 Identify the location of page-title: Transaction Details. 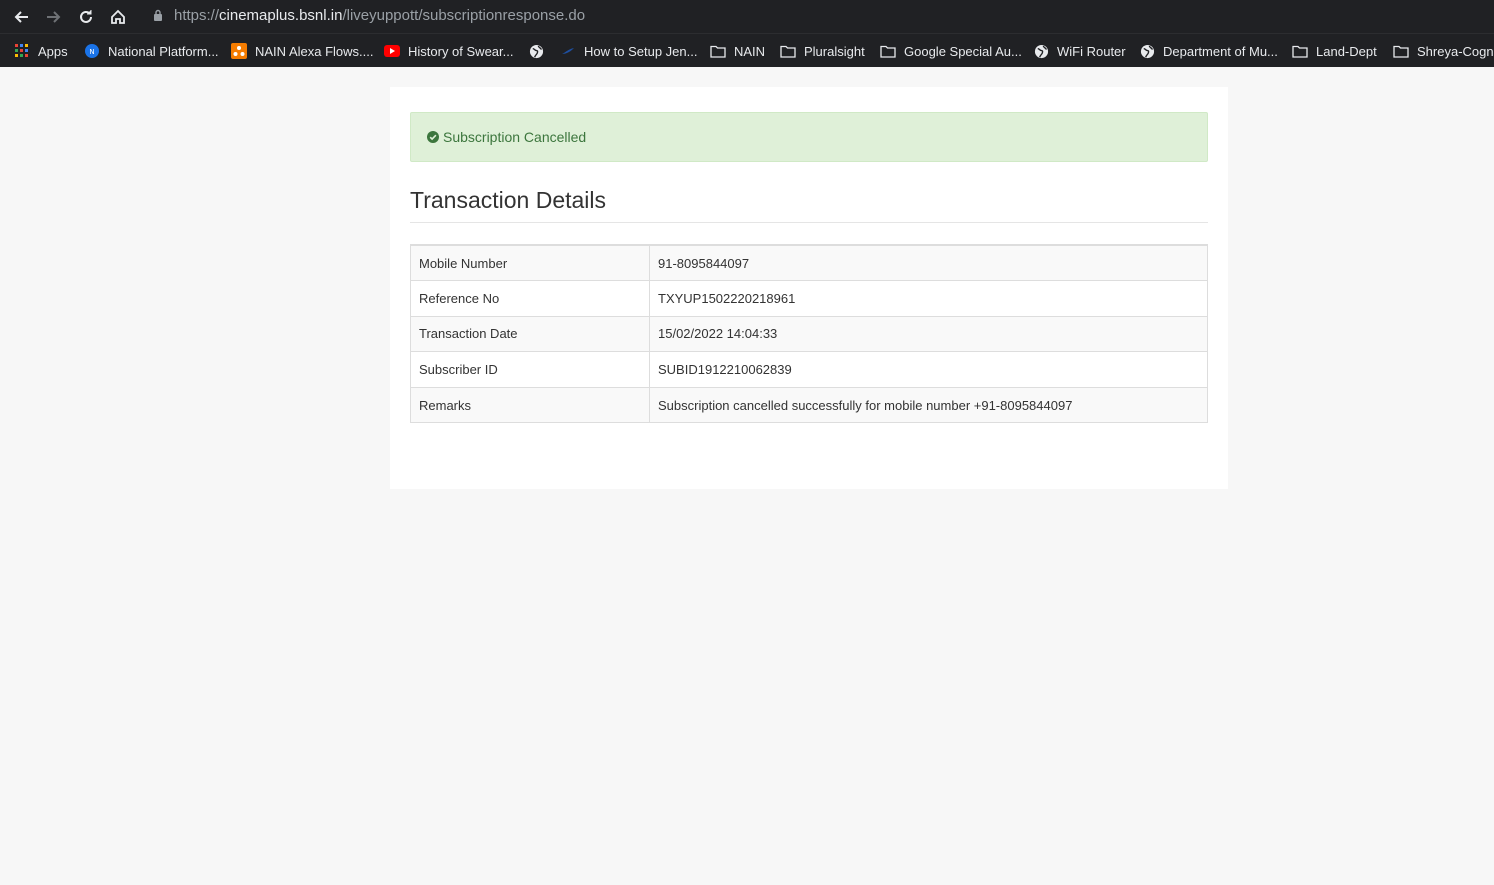
(508, 200).